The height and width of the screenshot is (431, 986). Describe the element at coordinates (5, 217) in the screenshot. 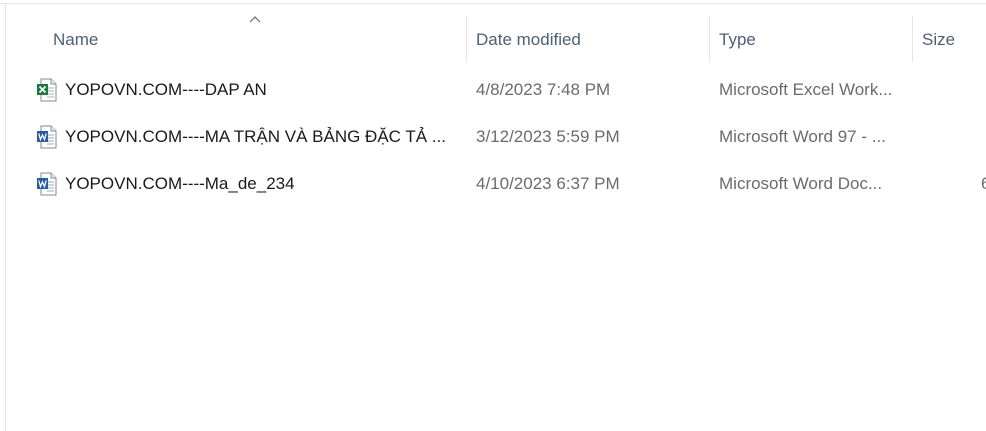

I see `left-divider` at that location.